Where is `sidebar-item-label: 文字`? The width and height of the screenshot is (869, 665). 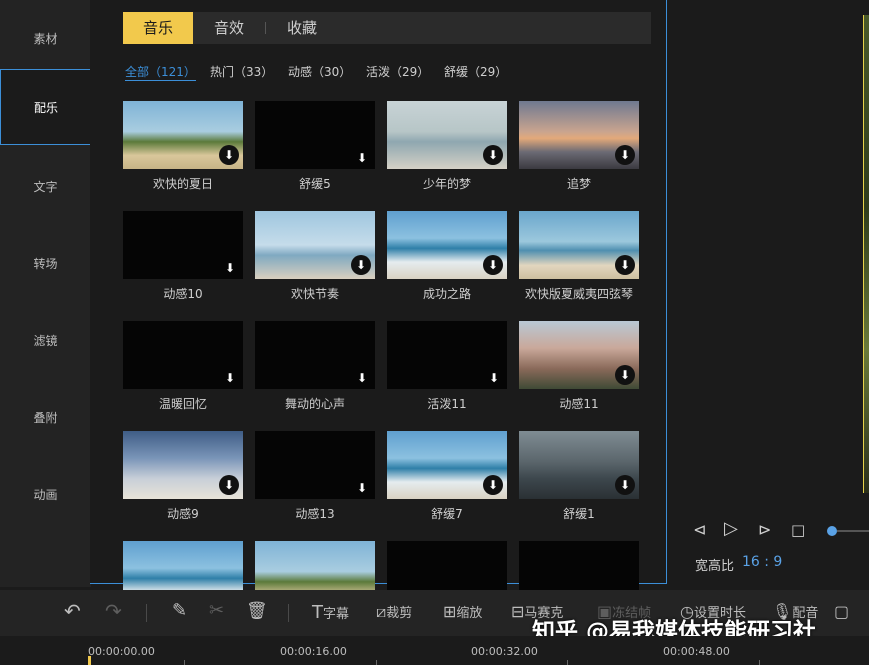 sidebar-item-label: 文字 is located at coordinates (45, 186).